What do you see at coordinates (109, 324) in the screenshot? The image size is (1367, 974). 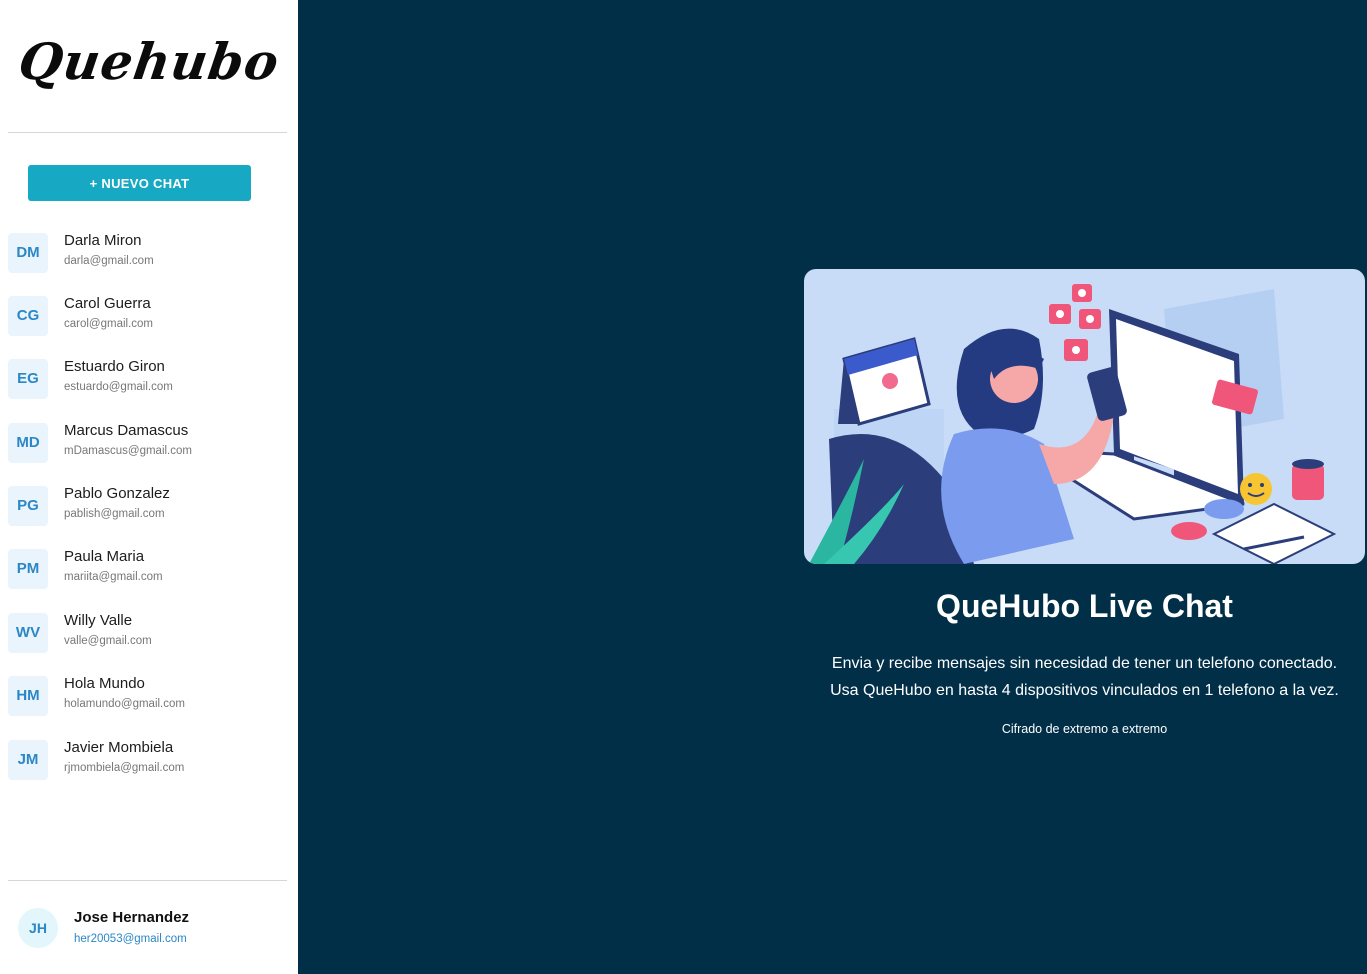 I see `contact-email: carol@gmail.com` at bounding box center [109, 324].